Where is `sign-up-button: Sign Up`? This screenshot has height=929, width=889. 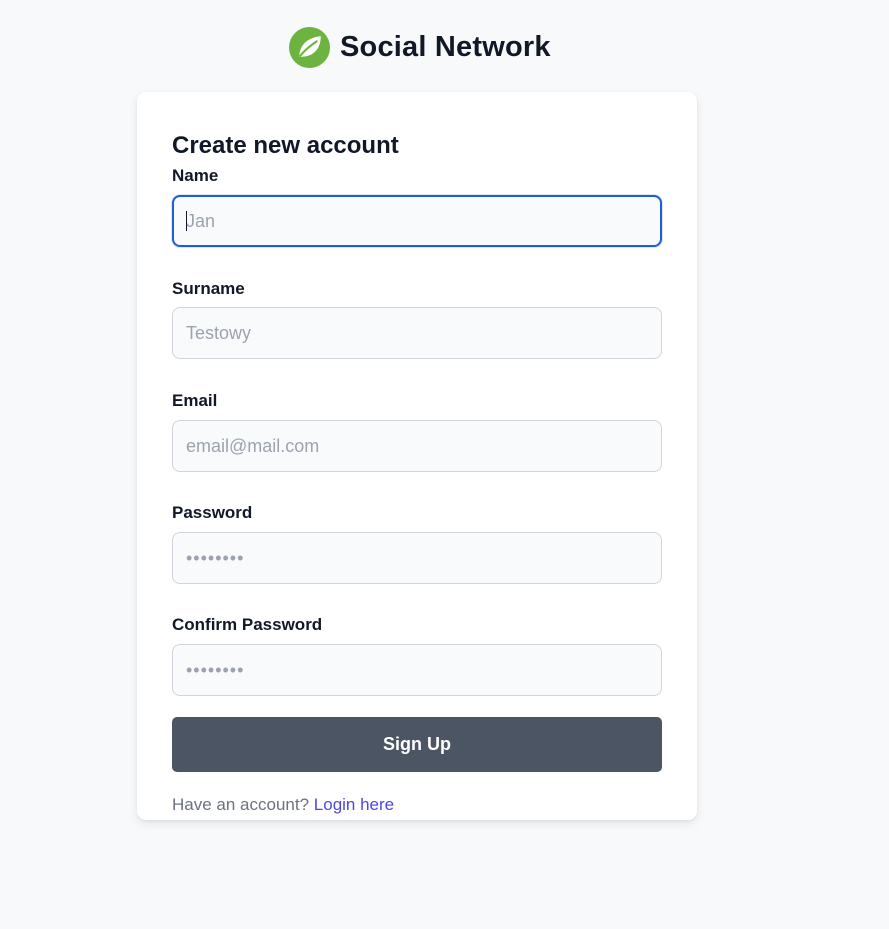
sign-up-button: Sign Up is located at coordinates (417, 744).